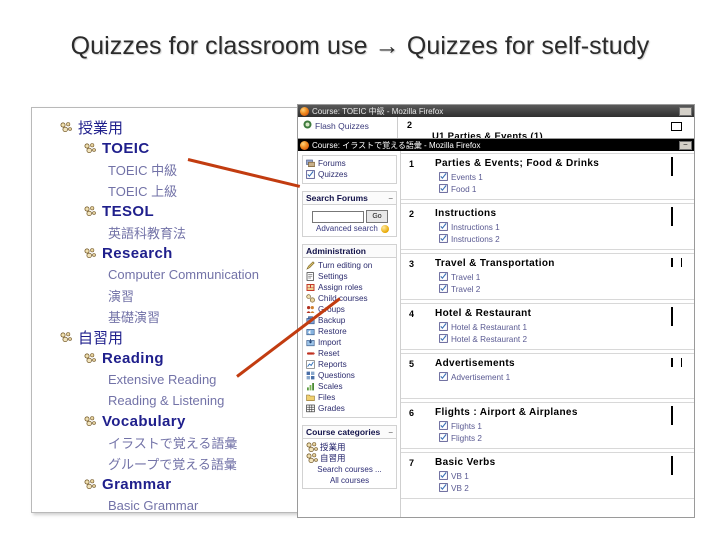  I want to click on roles-icon, so click(310, 287).